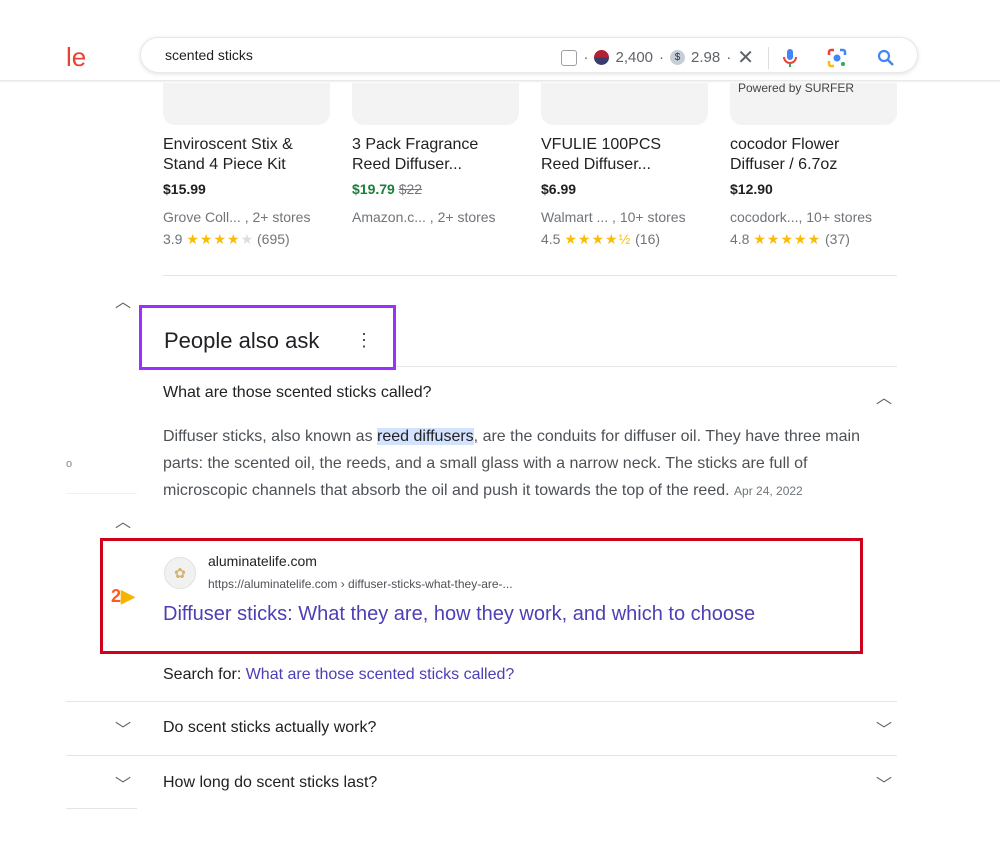 The image size is (1000, 850). I want to click on microphone-icon, so click(790, 58).